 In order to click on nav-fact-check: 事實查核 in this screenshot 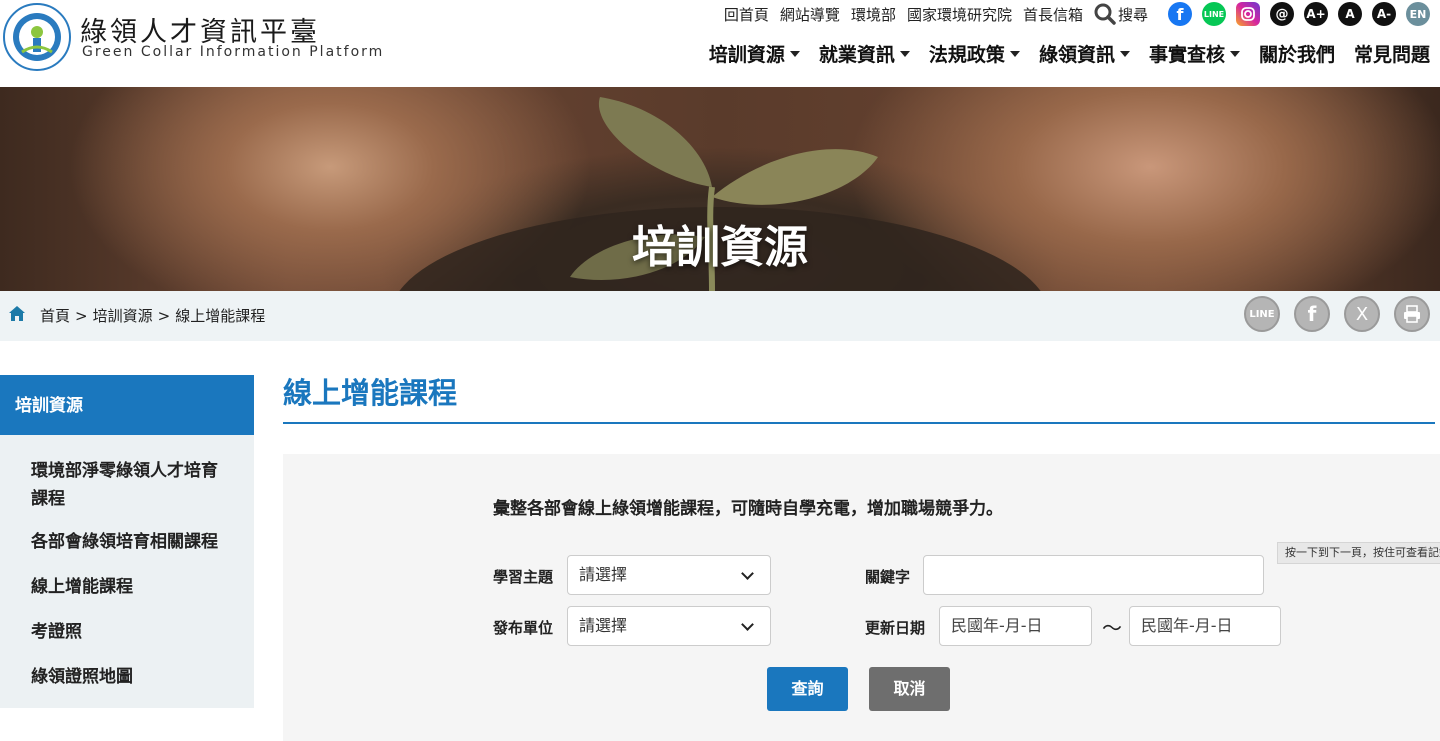, I will do `click(1194, 53)`.